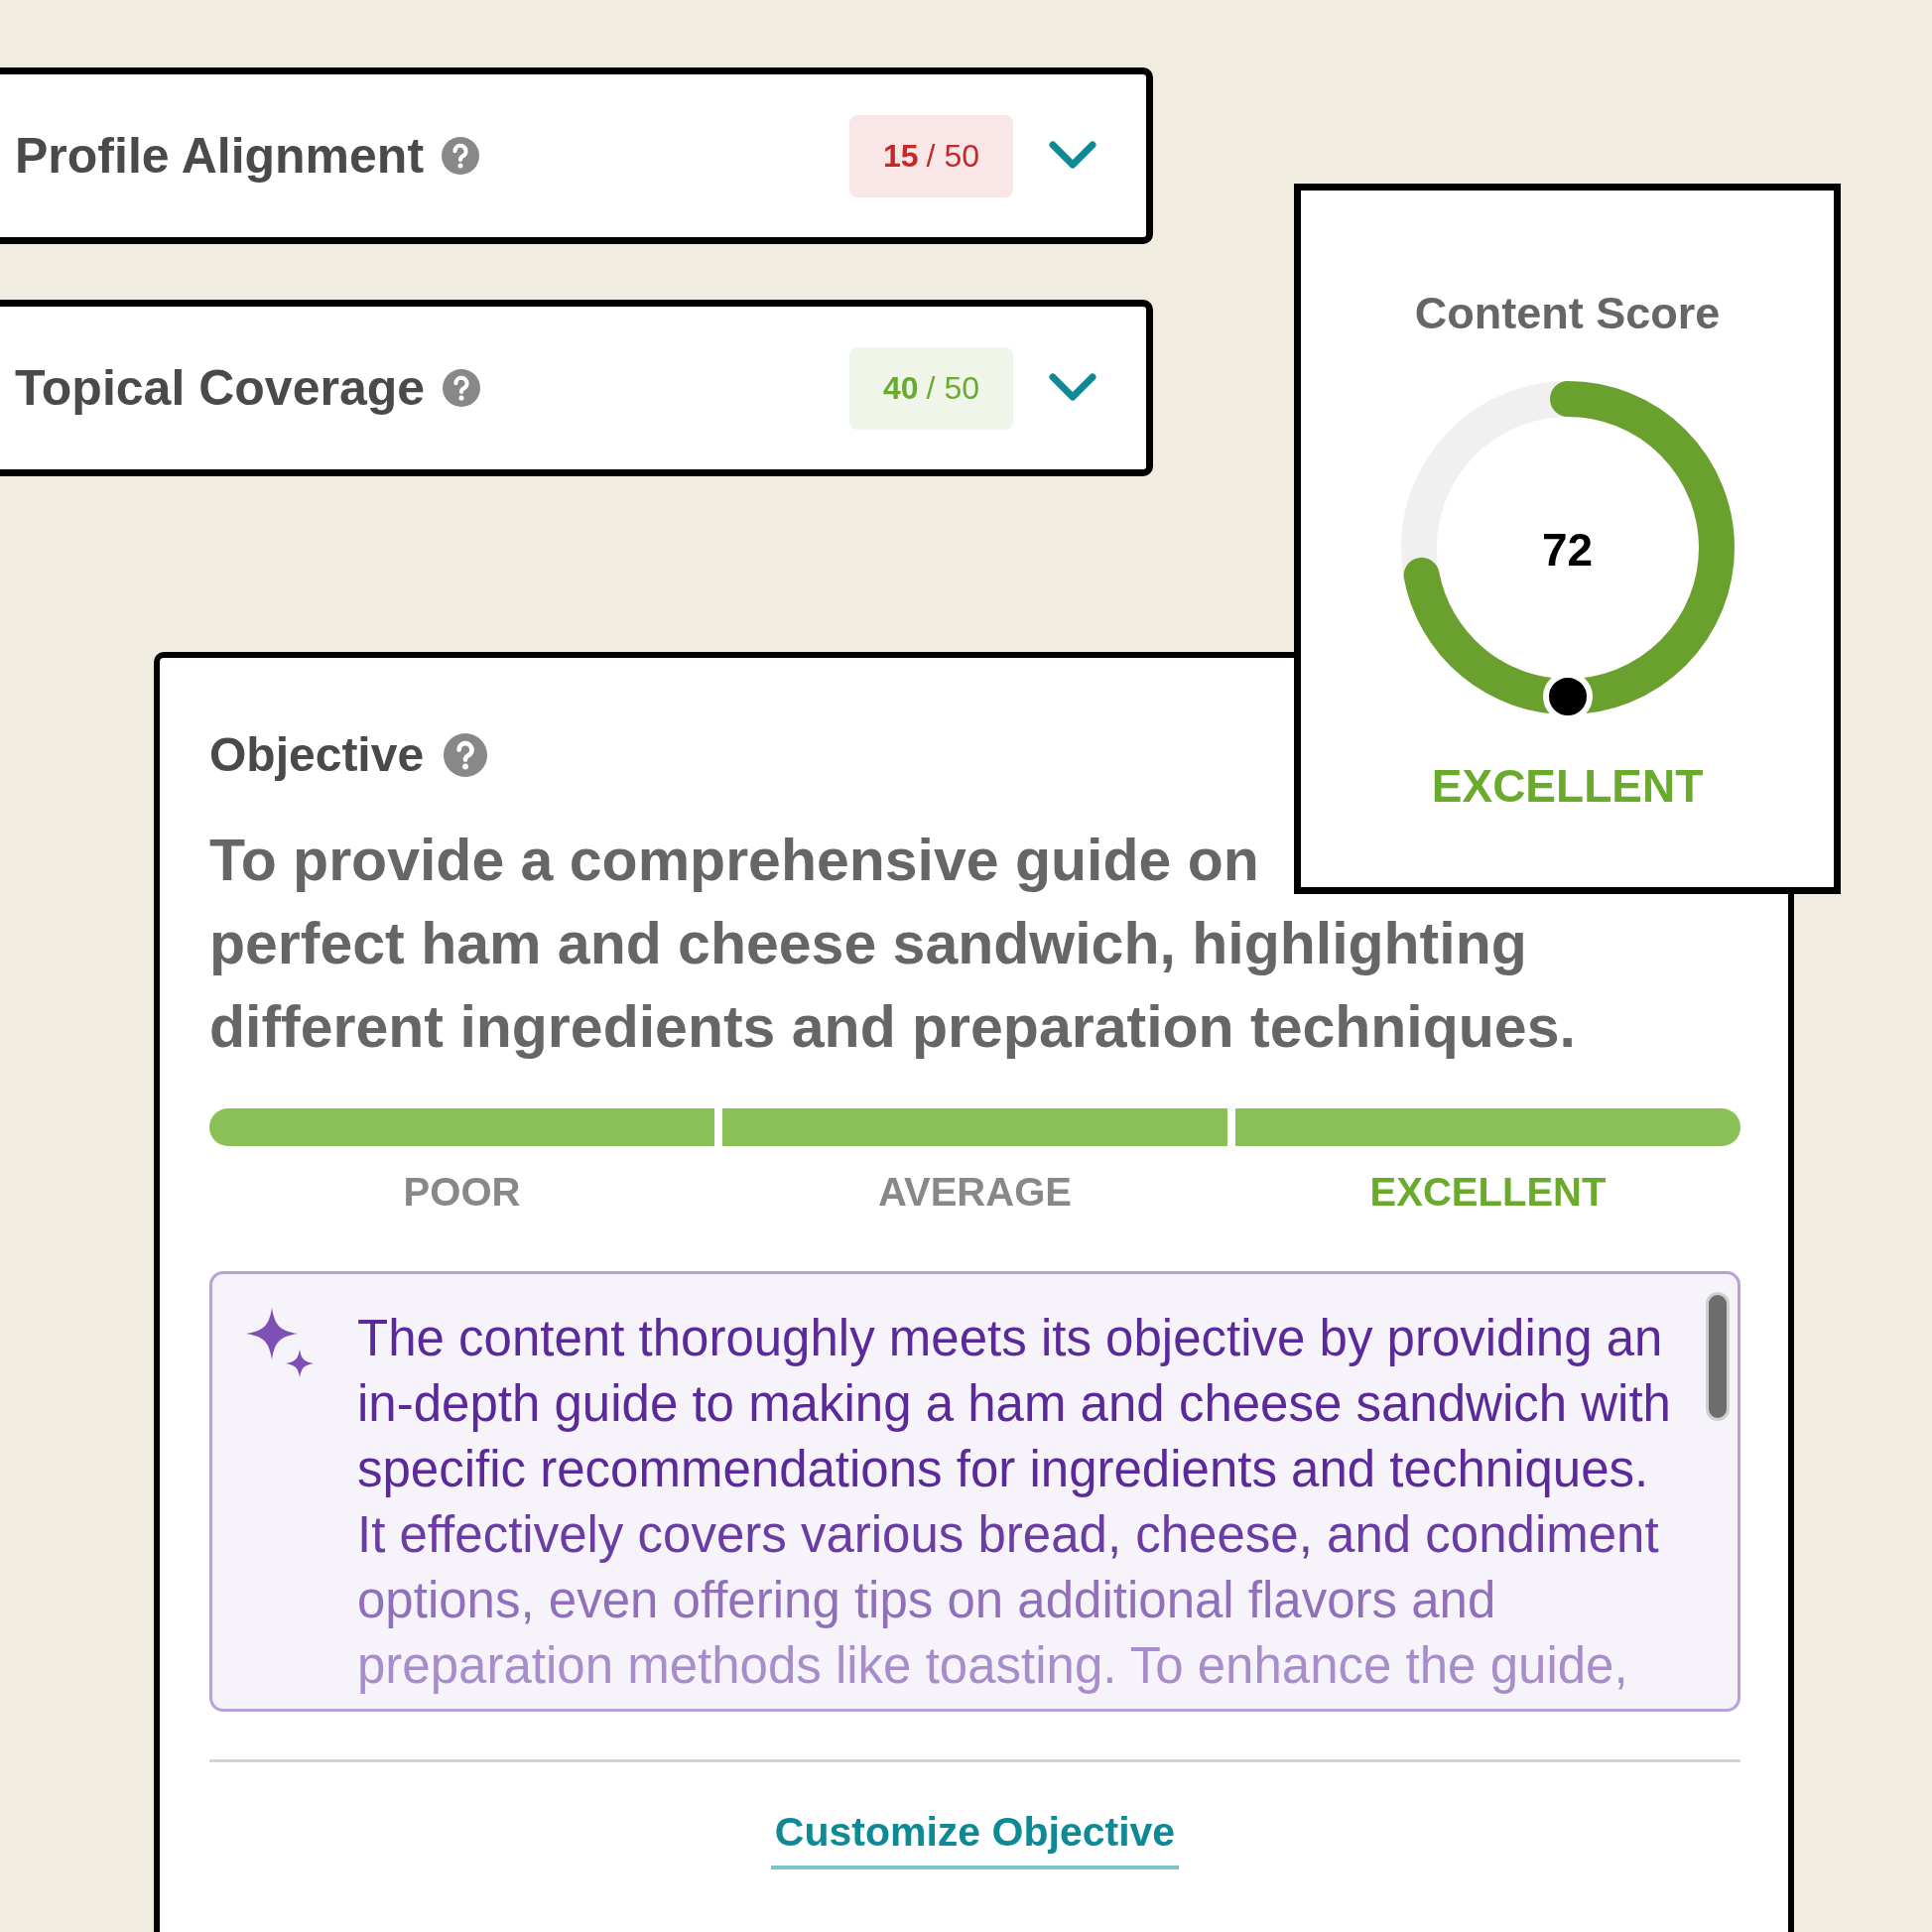 The height and width of the screenshot is (1932, 1932). Describe the element at coordinates (1718, 1357) in the screenshot. I see `scrollbar-thumb` at that location.